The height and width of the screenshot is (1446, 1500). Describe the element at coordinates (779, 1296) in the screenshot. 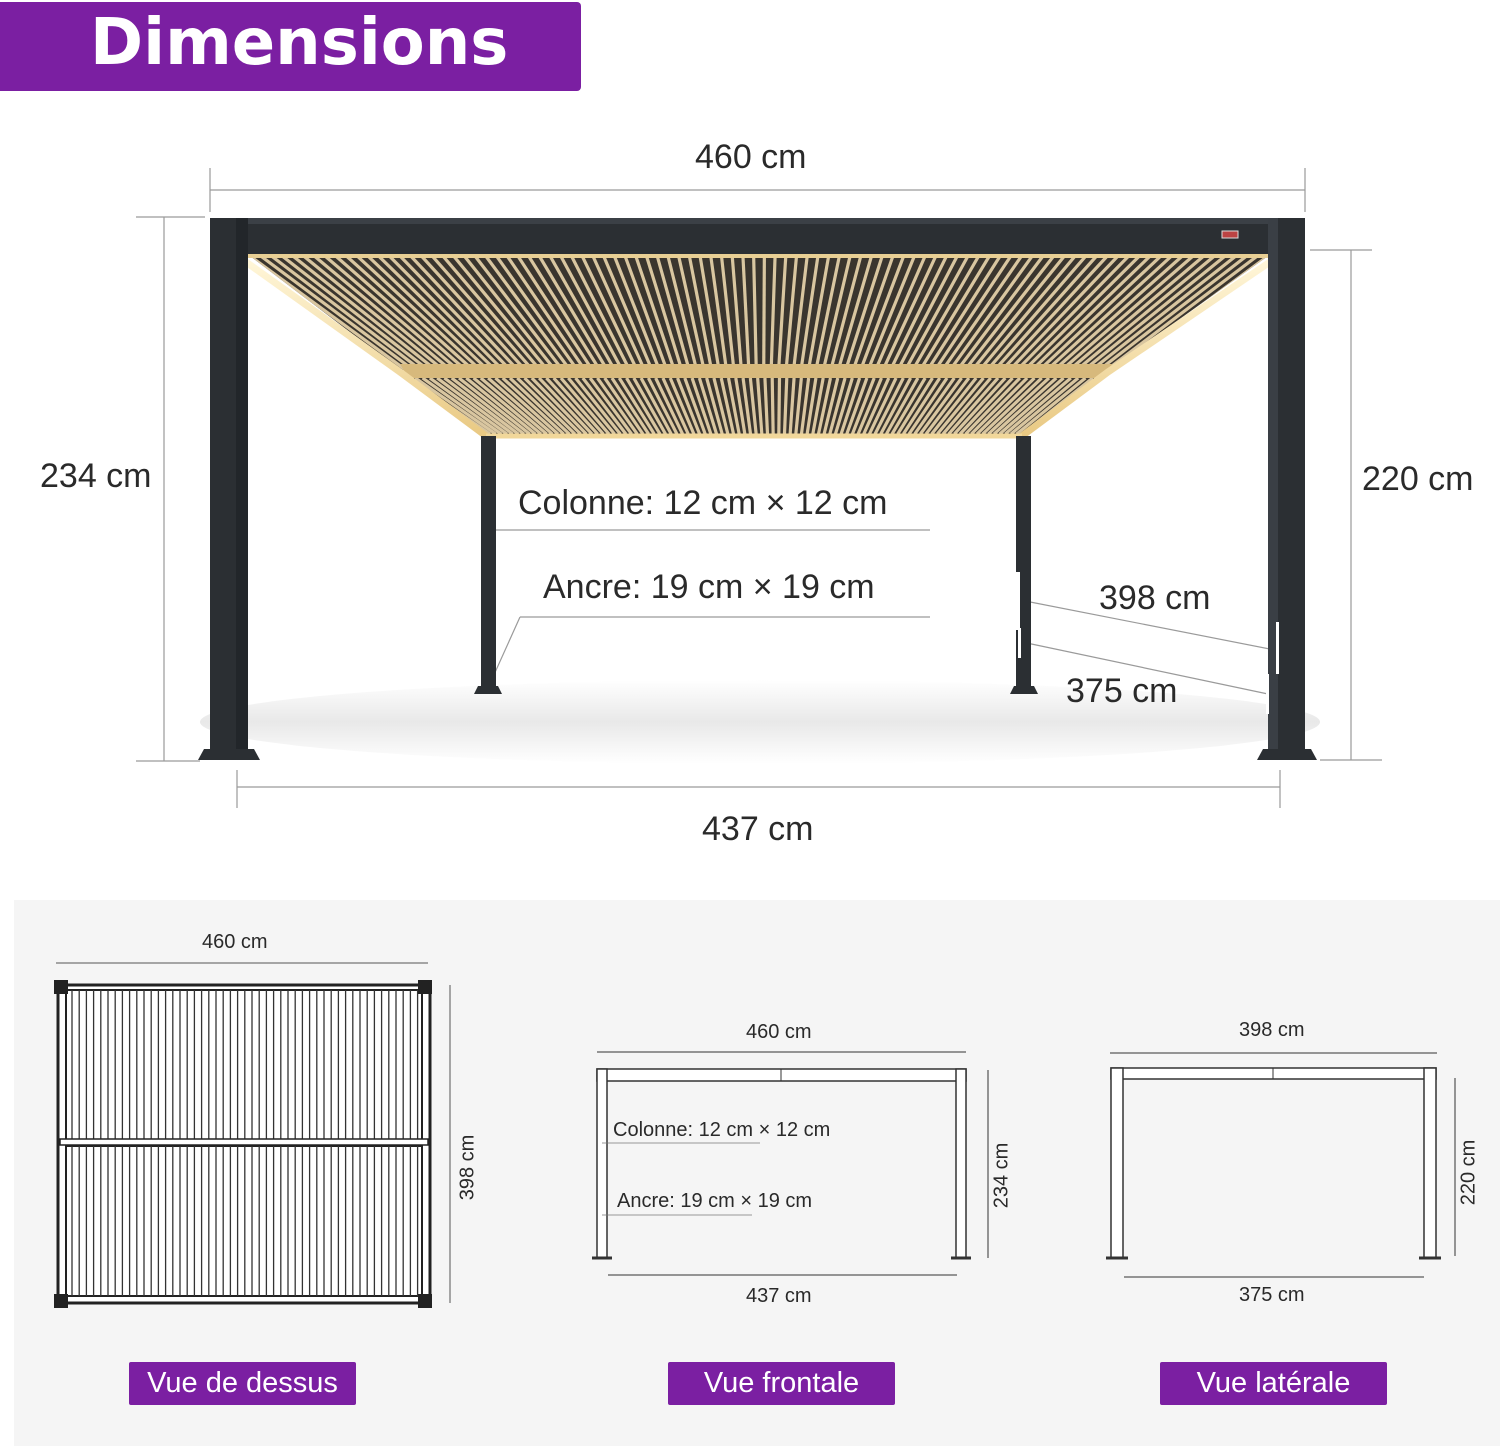

I see `front-view-bottom-width: 437 cm` at that location.